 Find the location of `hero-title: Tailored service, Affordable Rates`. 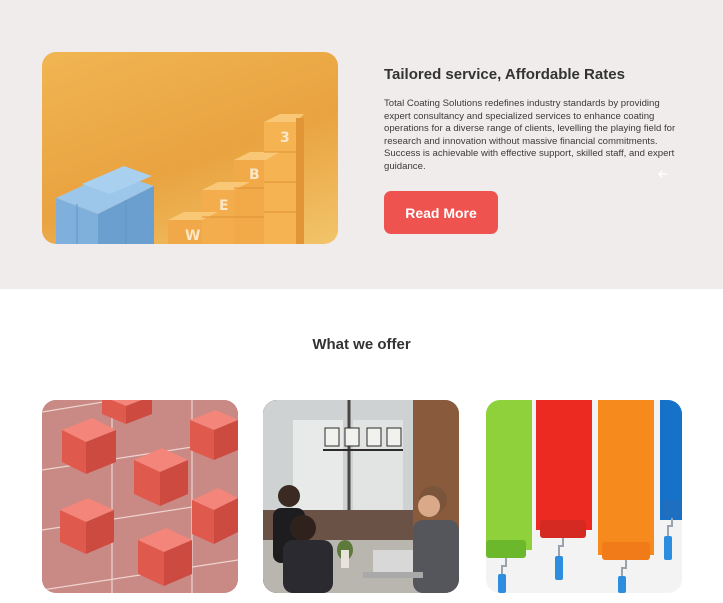

hero-title: Tailored service, Affordable Rates is located at coordinates (504, 74).